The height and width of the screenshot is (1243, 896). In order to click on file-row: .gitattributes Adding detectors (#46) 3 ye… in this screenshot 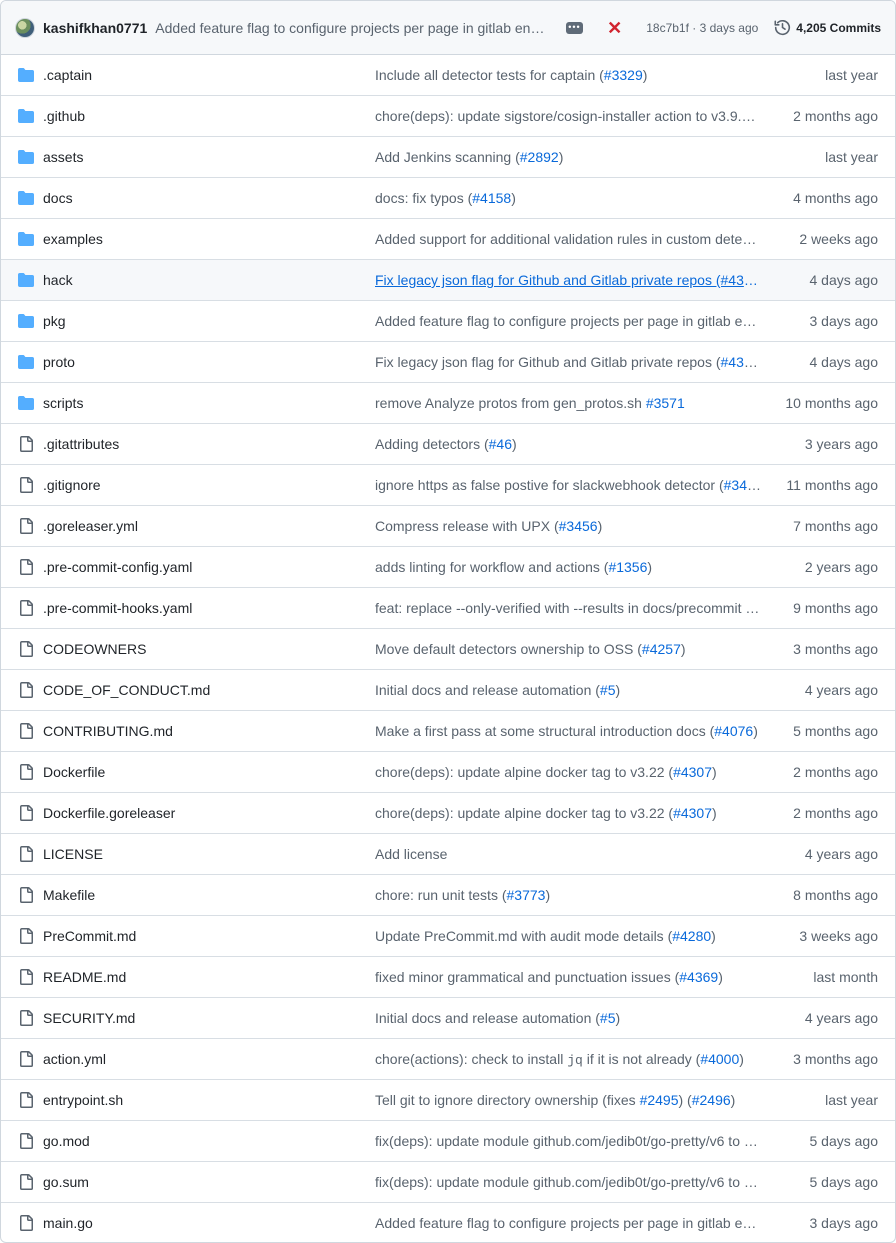, I will do `click(448, 444)`.